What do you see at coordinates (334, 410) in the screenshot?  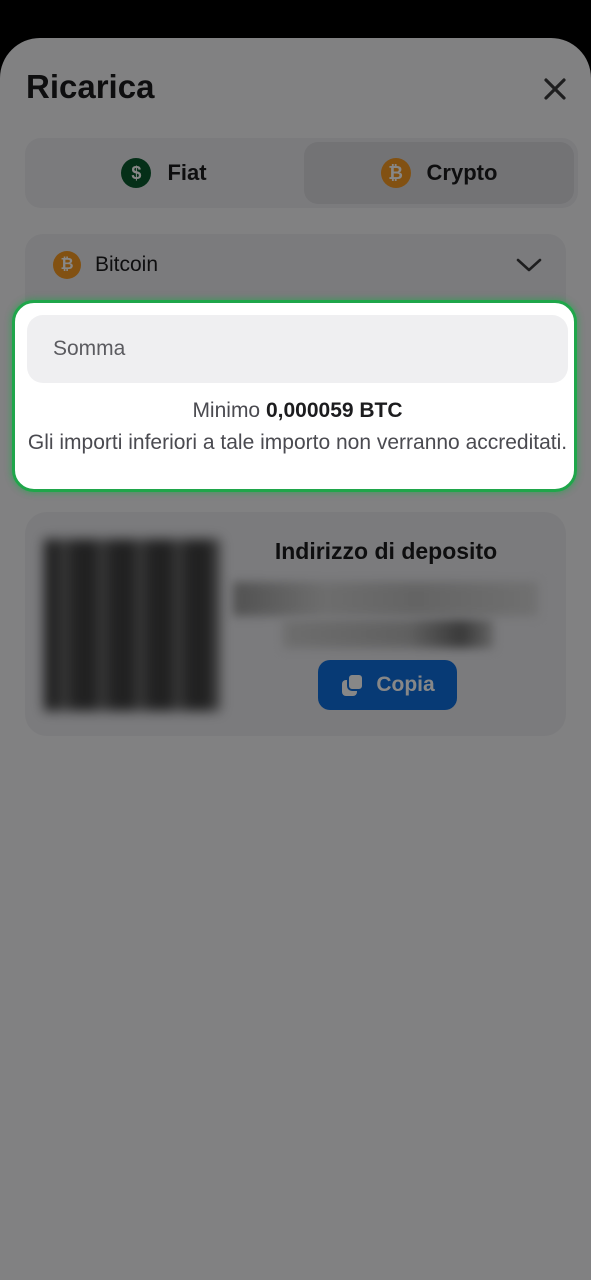 I see `minimum-value: 0,000059 BTC` at bounding box center [334, 410].